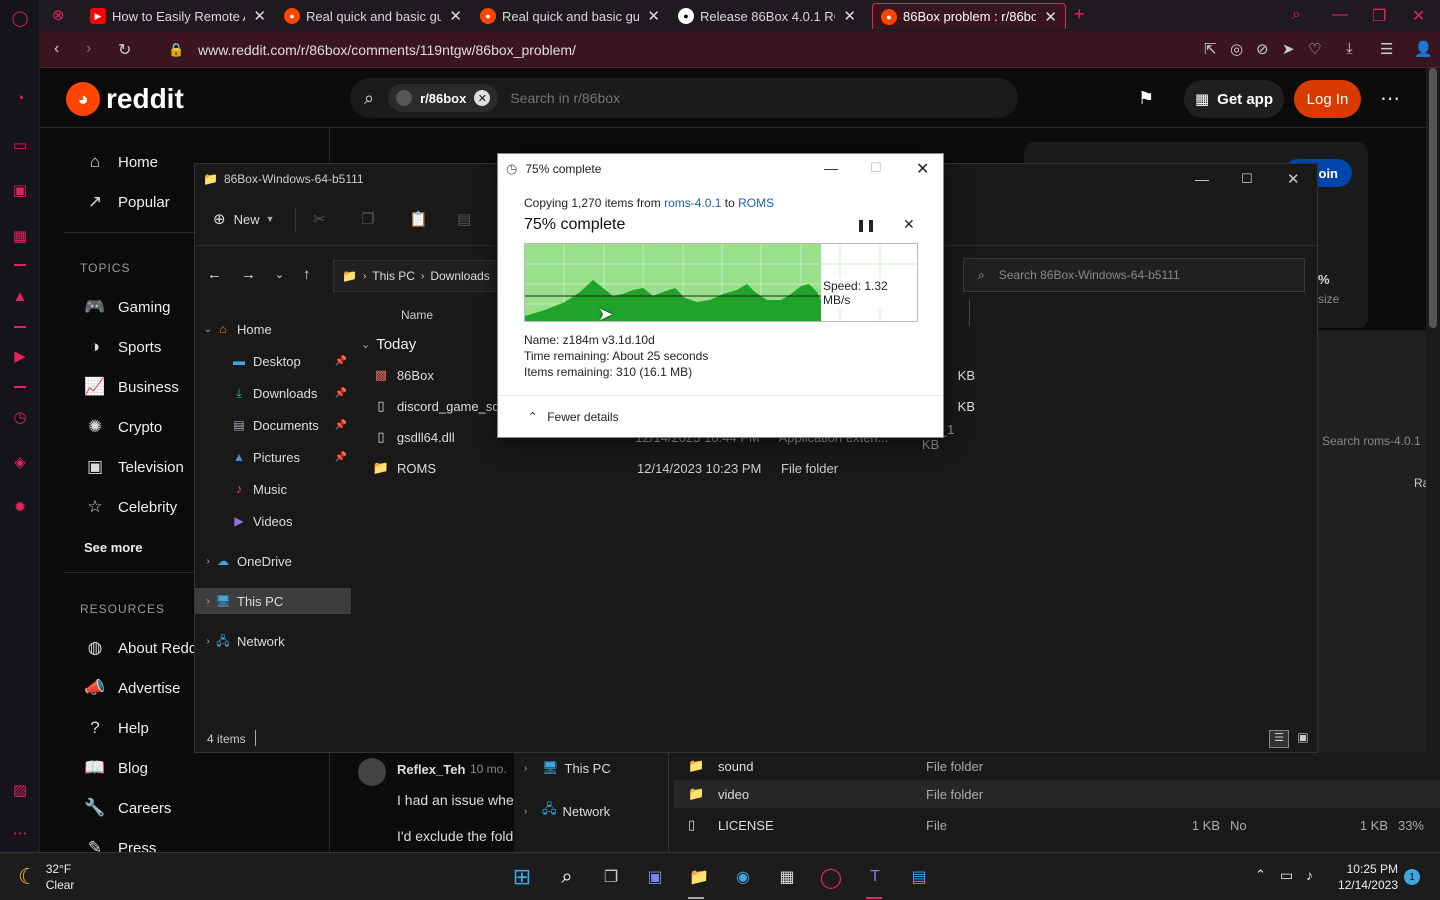 The width and height of the screenshot is (1440, 900). What do you see at coordinates (1423, 49) in the screenshot?
I see `profile-icon: 👤` at bounding box center [1423, 49].